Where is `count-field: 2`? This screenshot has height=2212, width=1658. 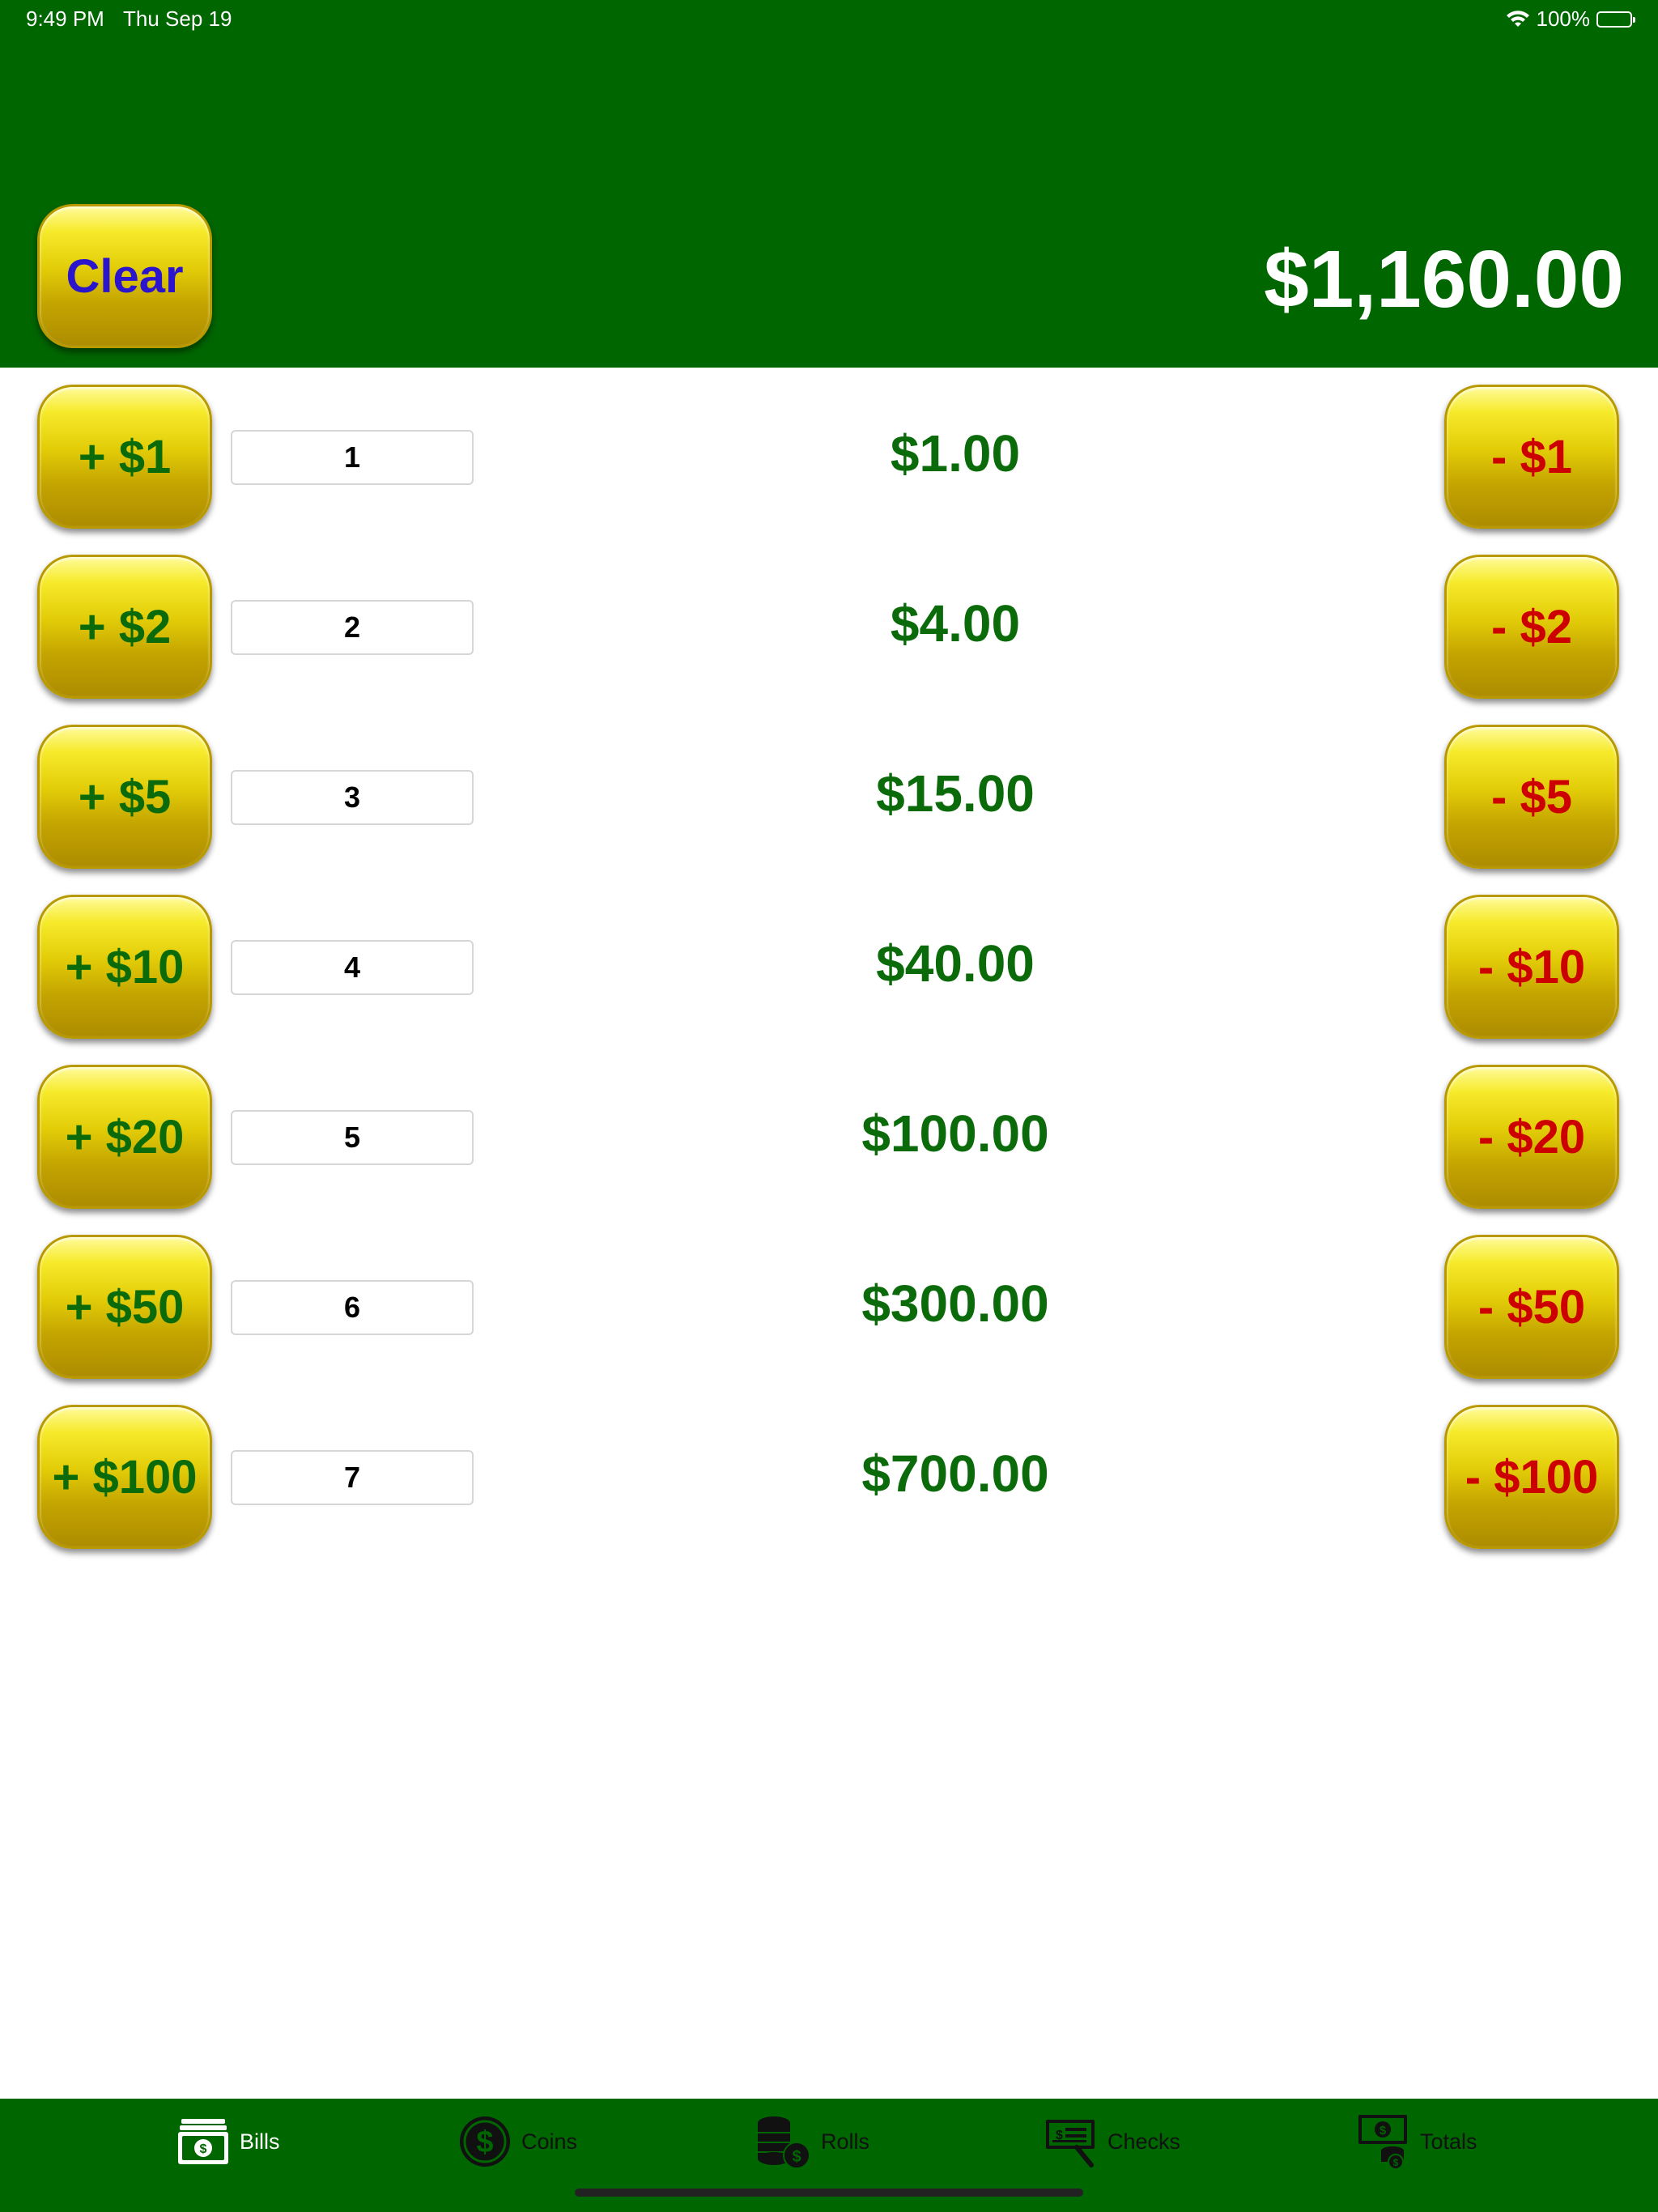 count-field: 2 is located at coordinates (352, 627).